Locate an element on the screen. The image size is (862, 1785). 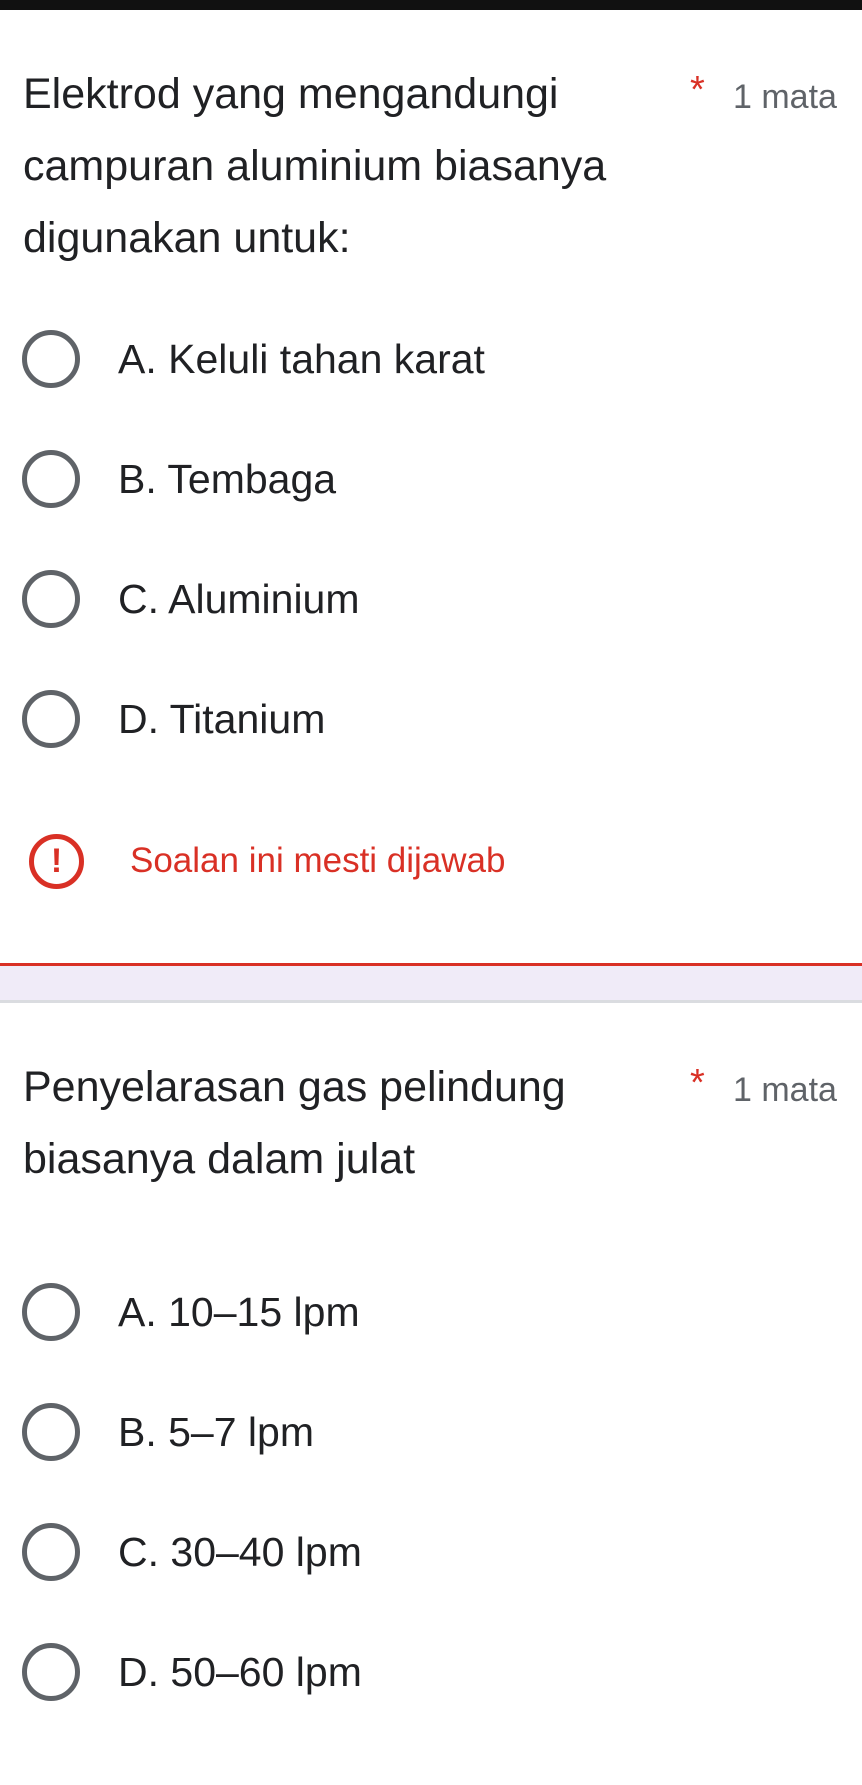
top-bar is located at coordinates (431, 5).